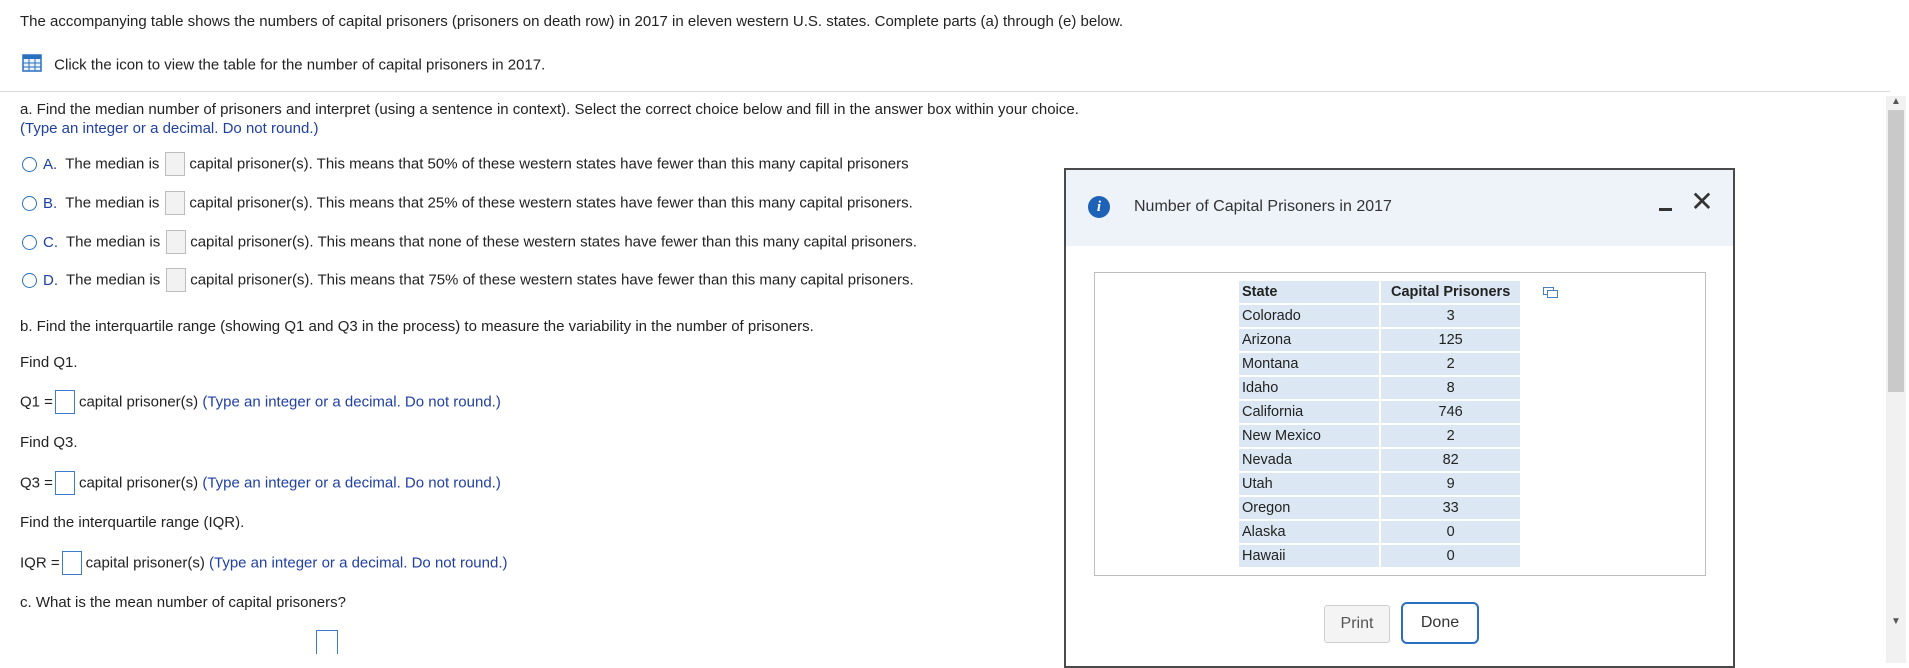 The height and width of the screenshot is (668, 1909). Describe the element at coordinates (1380, 364) in the screenshot. I see `table-row: Montana 2` at that location.